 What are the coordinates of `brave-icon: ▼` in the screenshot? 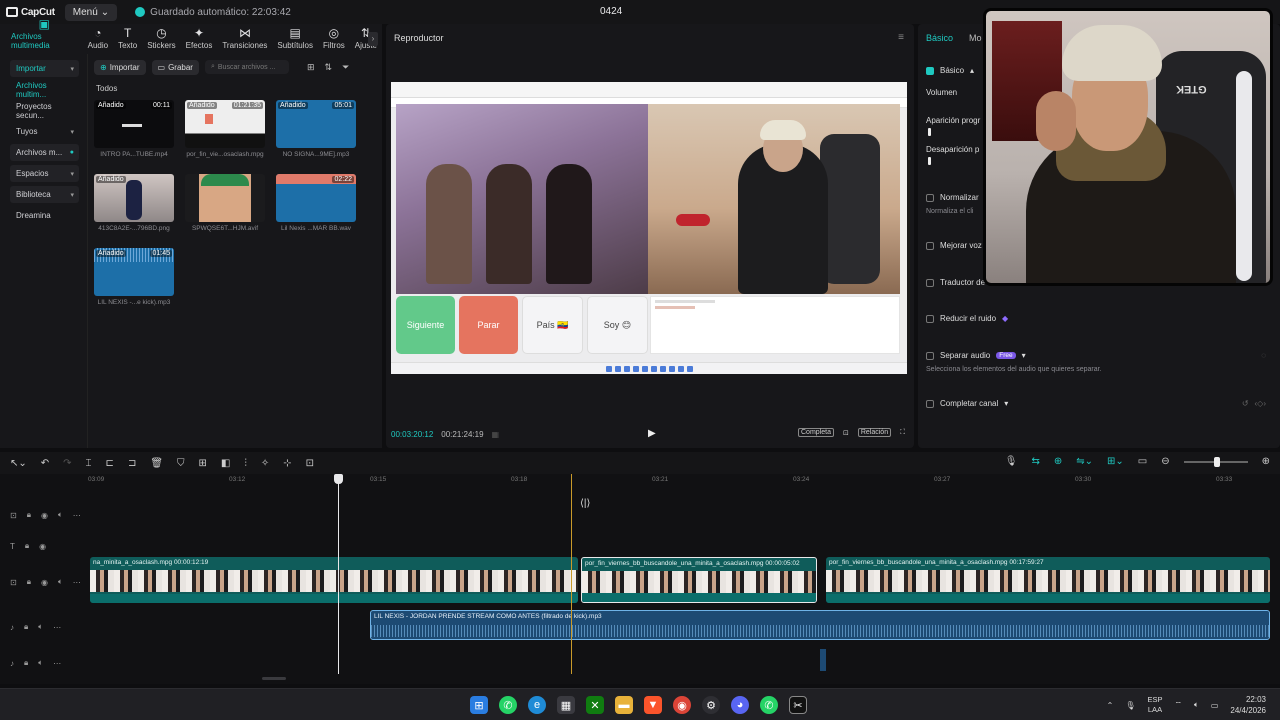 It's located at (653, 705).